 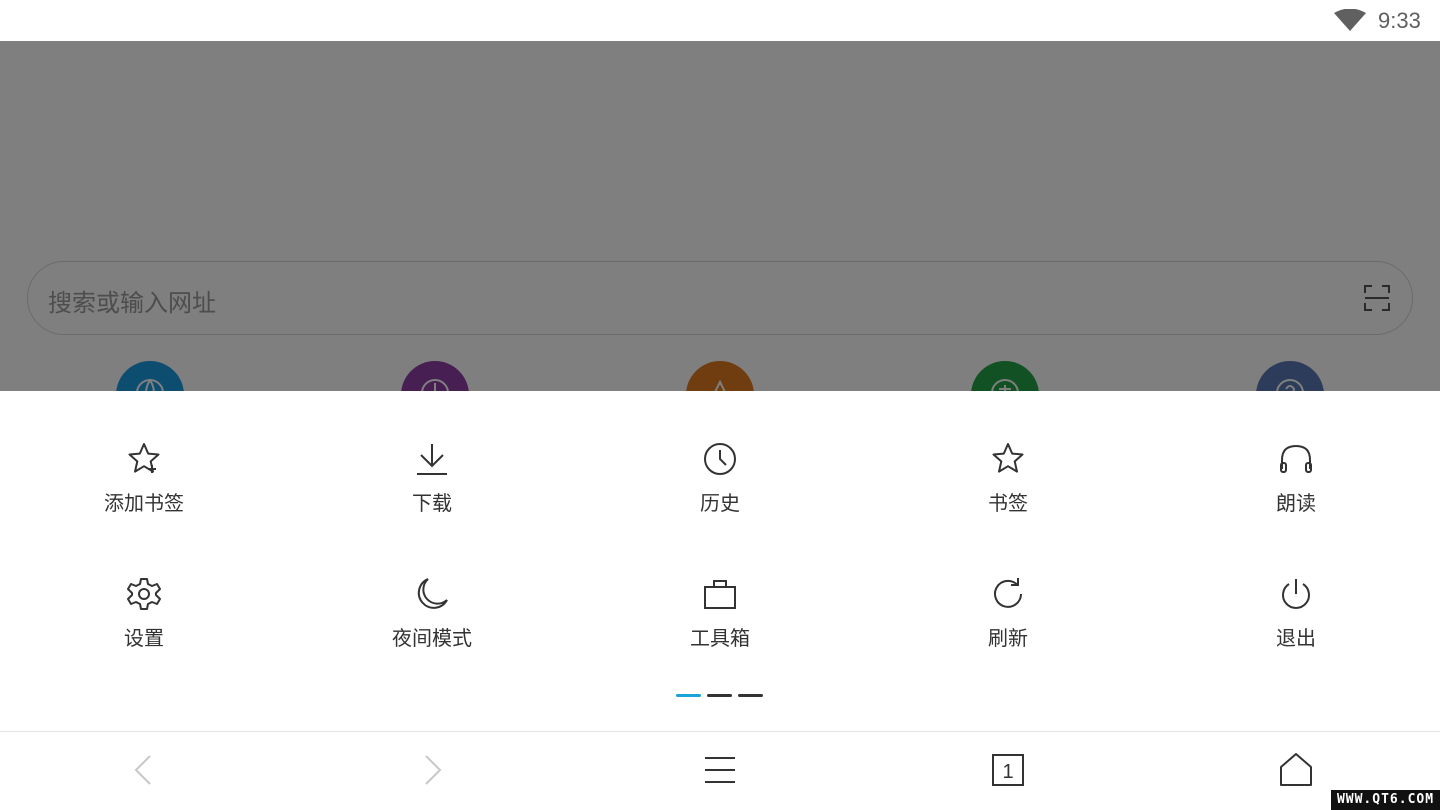 I want to click on tabs-button: 1, so click(x=1008, y=772).